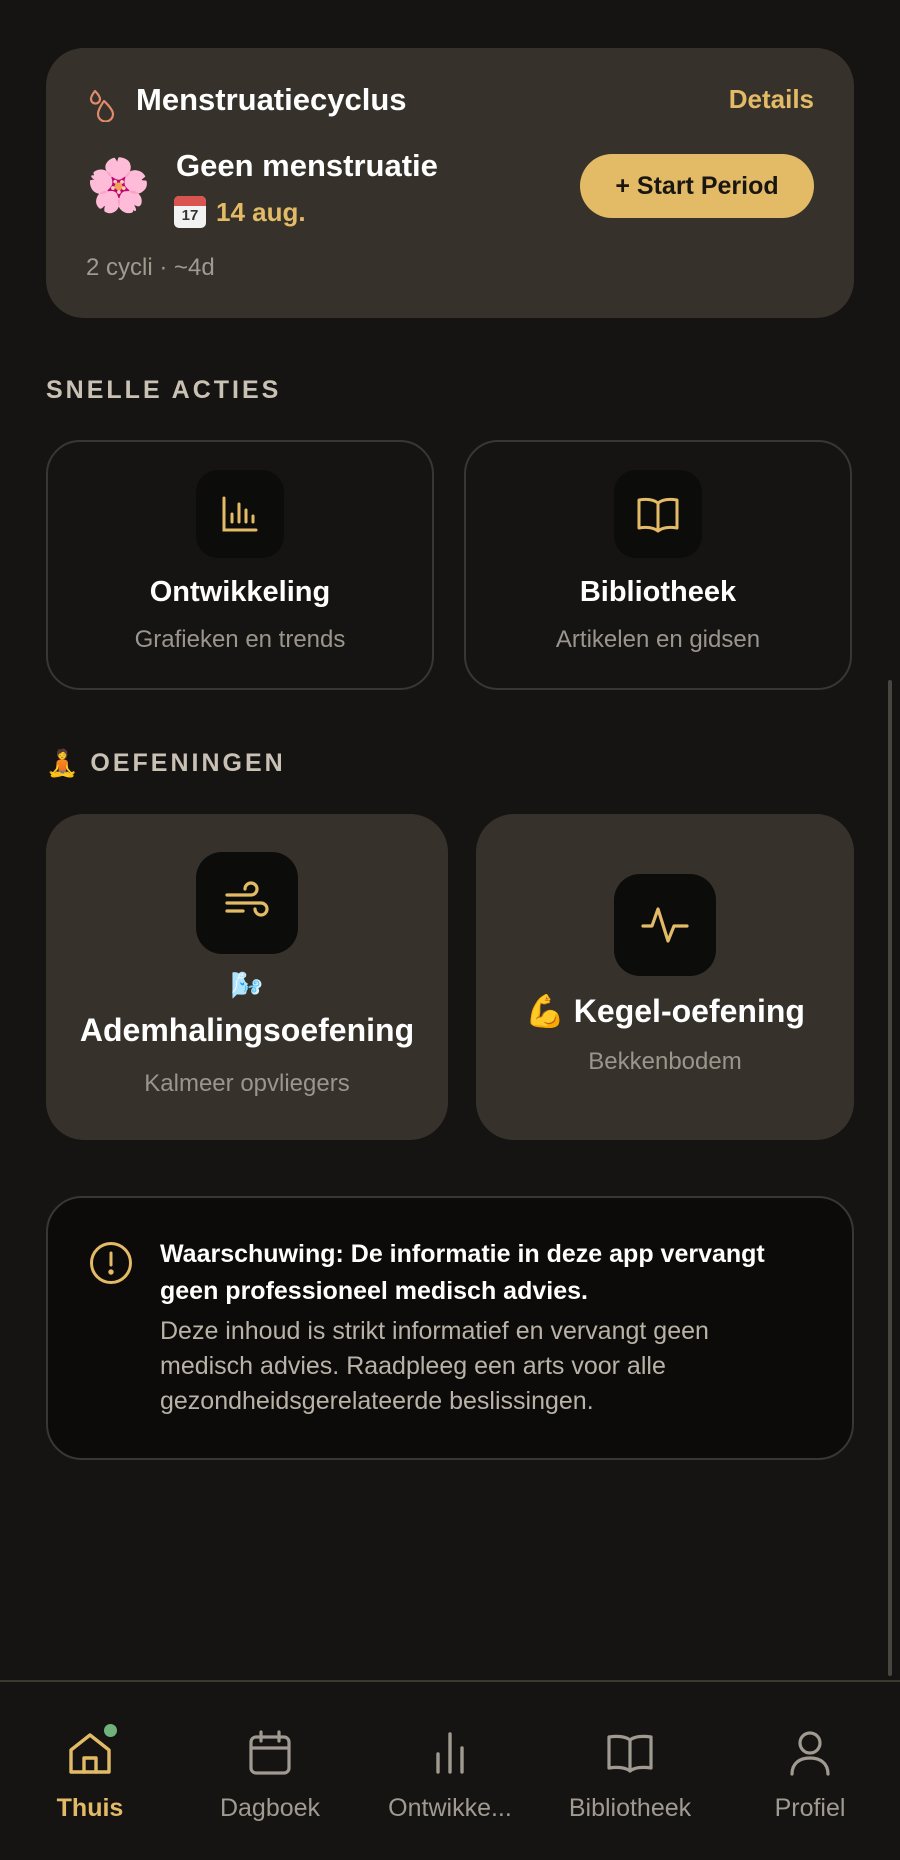  Describe the element at coordinates (658, 565) in the screenshot. I see `quick-action-bibliotheek: Bibliotheek Artikelen en gidsen` at that location.